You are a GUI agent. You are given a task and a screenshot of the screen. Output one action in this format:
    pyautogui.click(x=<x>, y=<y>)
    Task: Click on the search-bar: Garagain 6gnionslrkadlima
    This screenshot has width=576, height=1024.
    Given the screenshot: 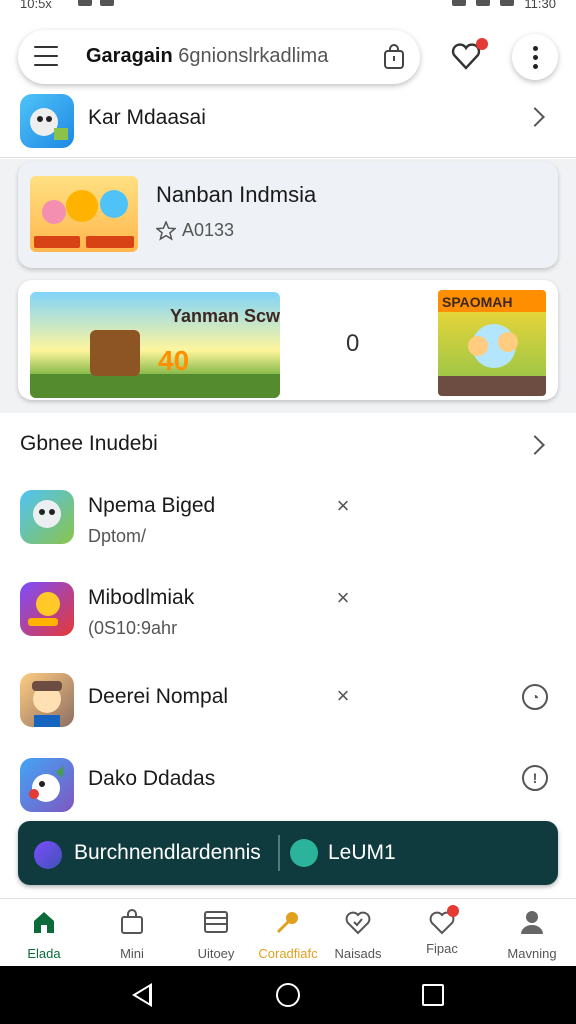 What is the action you would take?
    pyautogui.click(x=219, y=57)
    